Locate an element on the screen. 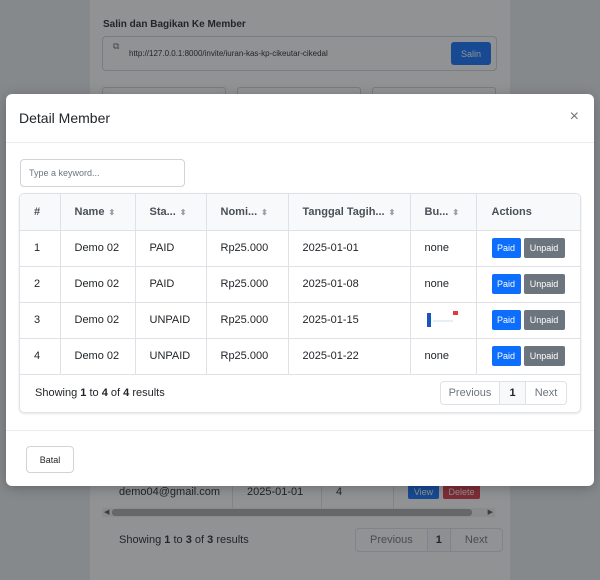 This screenshot has width=600, height=580. pagination: Previous 1 Next is located at coordinates (503, 393).